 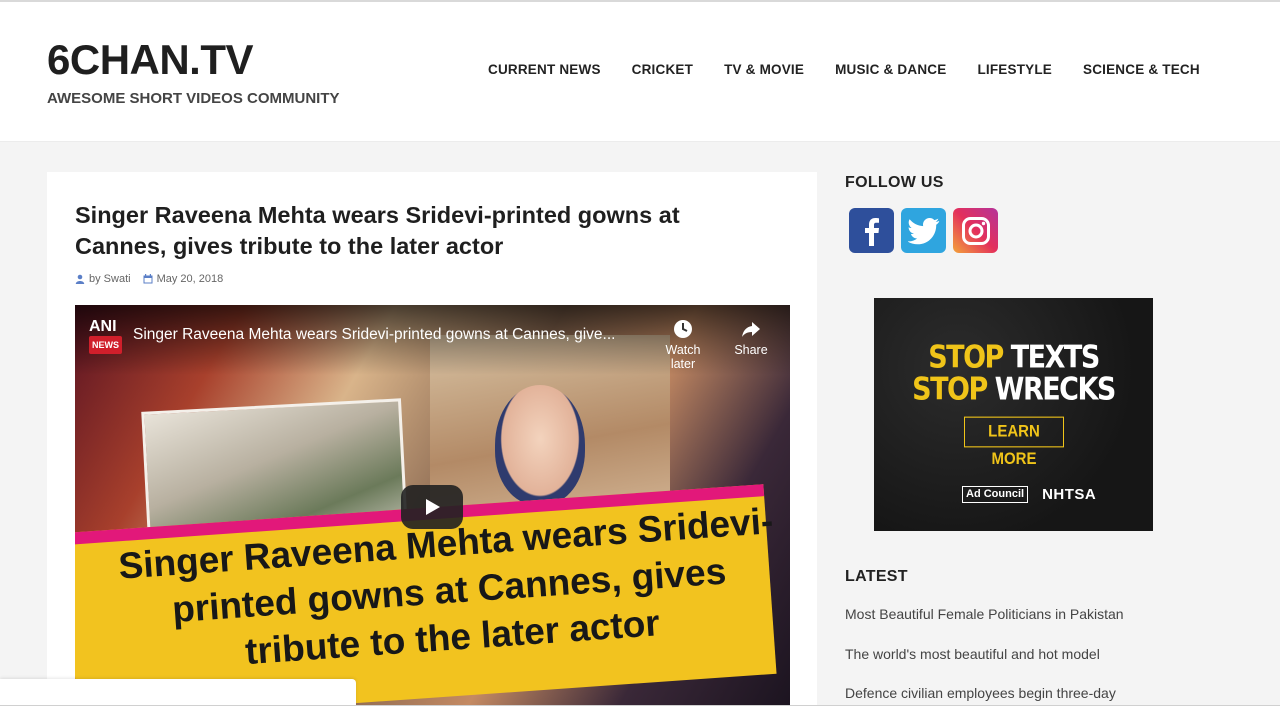 What do you see at coordinates (894, 182) in the screenshot?
I see `follow-us-heading: FOLLOW US` at bounding box center [894, 182].